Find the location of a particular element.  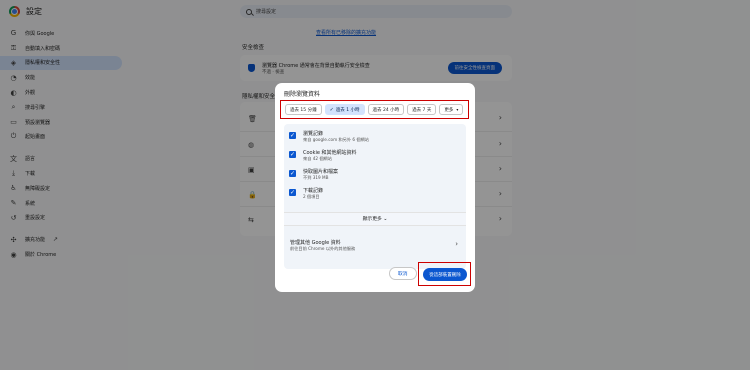

data-item-downloads: ✓ 下載記錄 2 個項目 is located at coordinates (374, 194).